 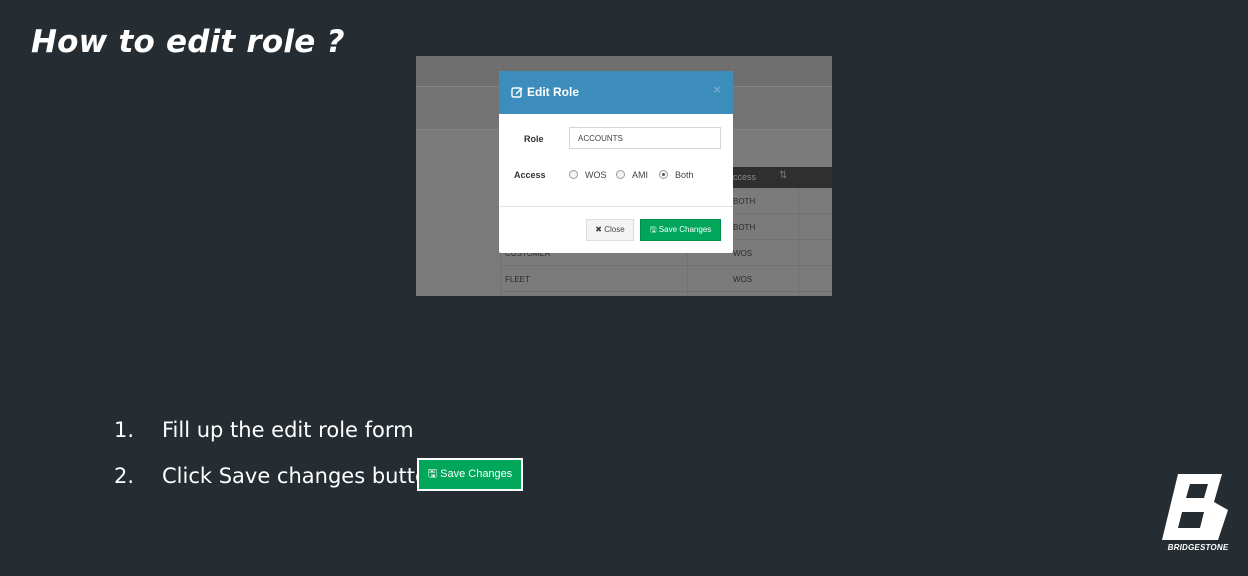 I want to click on slide-title: How to edit role ?, so click(x=188, y=42).